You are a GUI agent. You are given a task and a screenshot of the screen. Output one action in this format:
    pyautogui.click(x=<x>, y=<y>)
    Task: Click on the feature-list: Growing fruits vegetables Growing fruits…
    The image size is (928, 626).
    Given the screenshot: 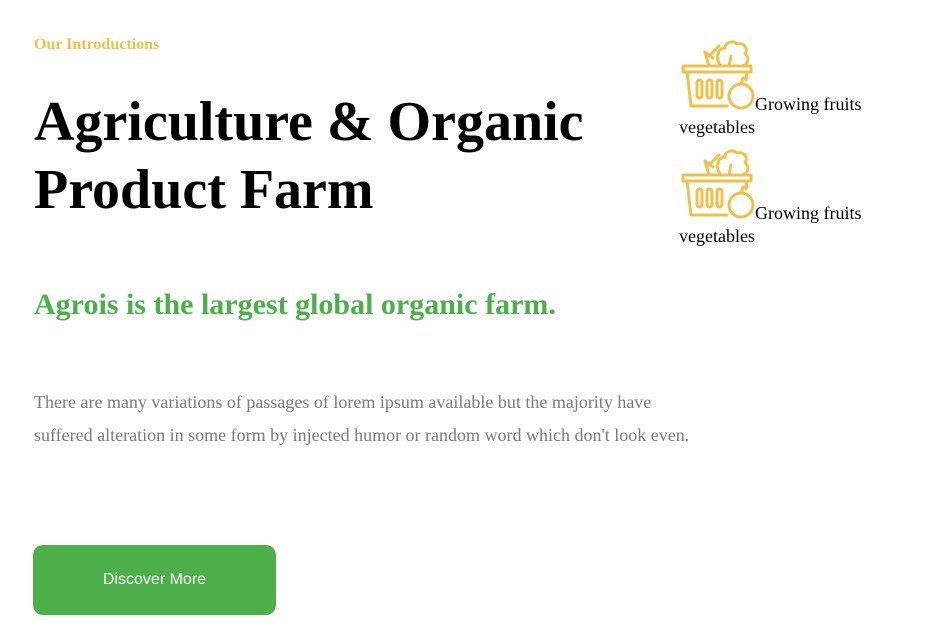 What is the action you would take?
    pyautogui.click(x=779, y=143)
    